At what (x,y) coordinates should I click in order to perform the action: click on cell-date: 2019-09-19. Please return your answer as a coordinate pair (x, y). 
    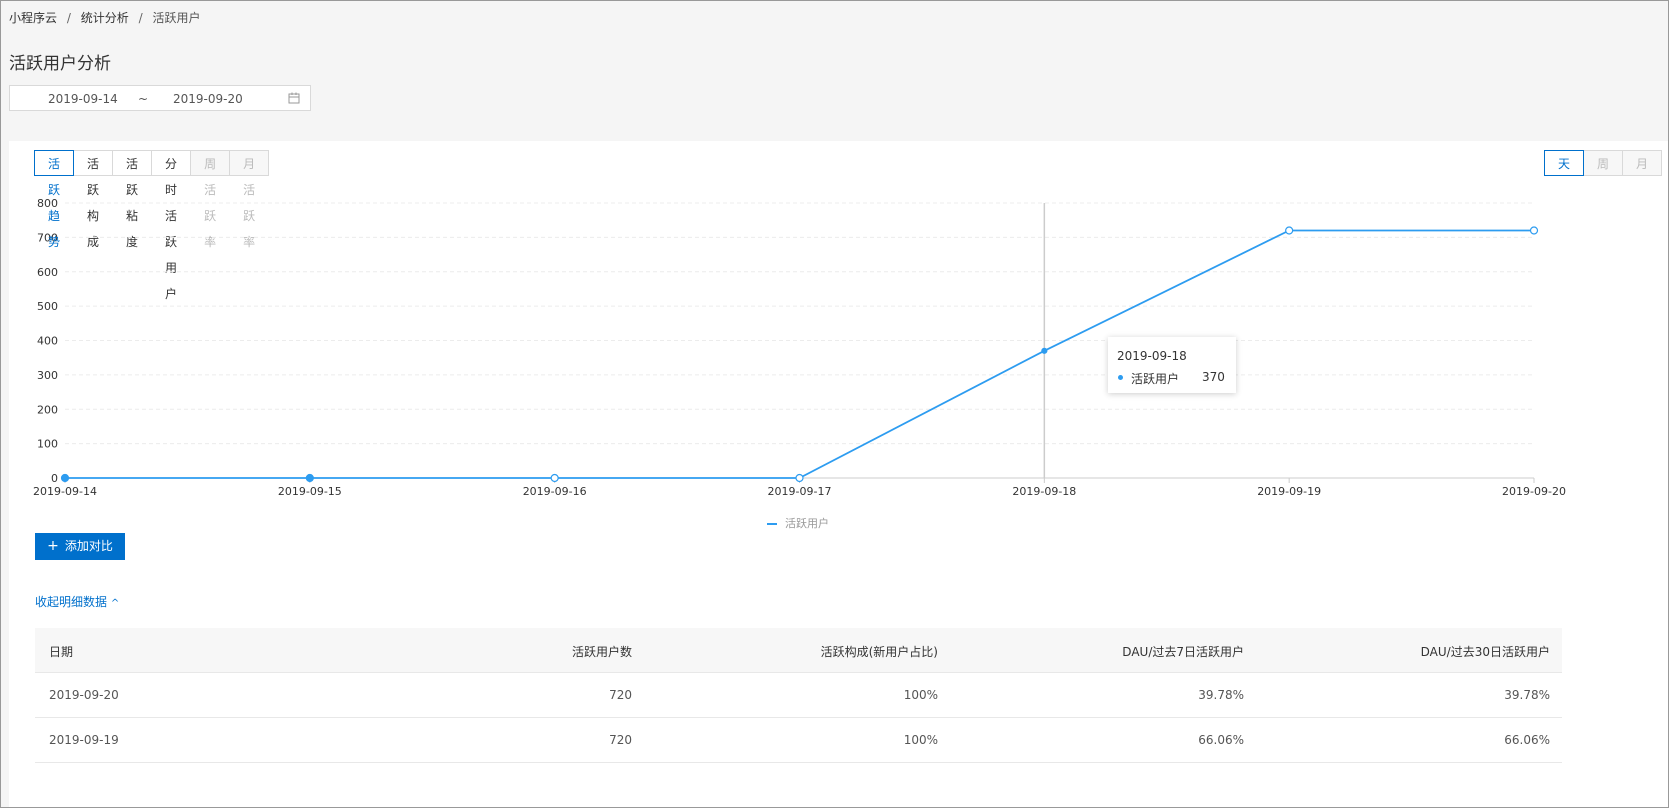
    Looking at the image, I should click on (84, 740).